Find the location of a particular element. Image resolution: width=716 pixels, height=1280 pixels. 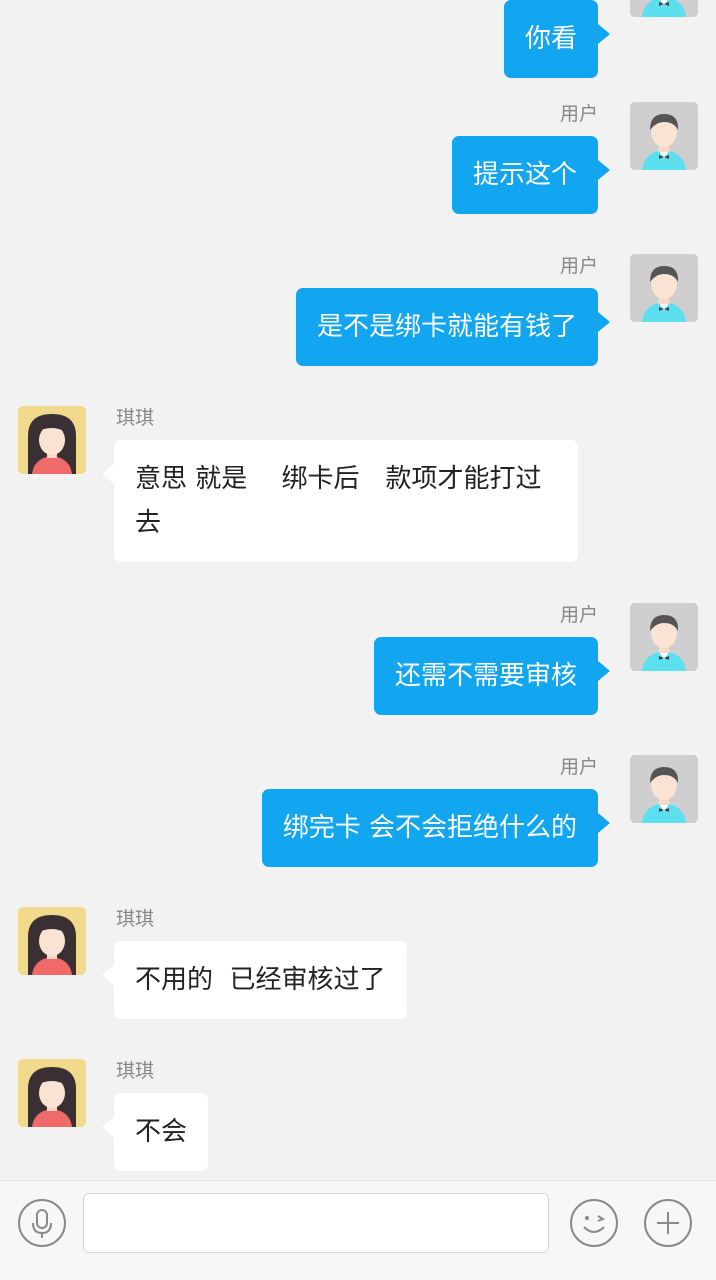

message-bubble-incoming: 不用的 已经审核过了 is located at coordinates (254, 980).